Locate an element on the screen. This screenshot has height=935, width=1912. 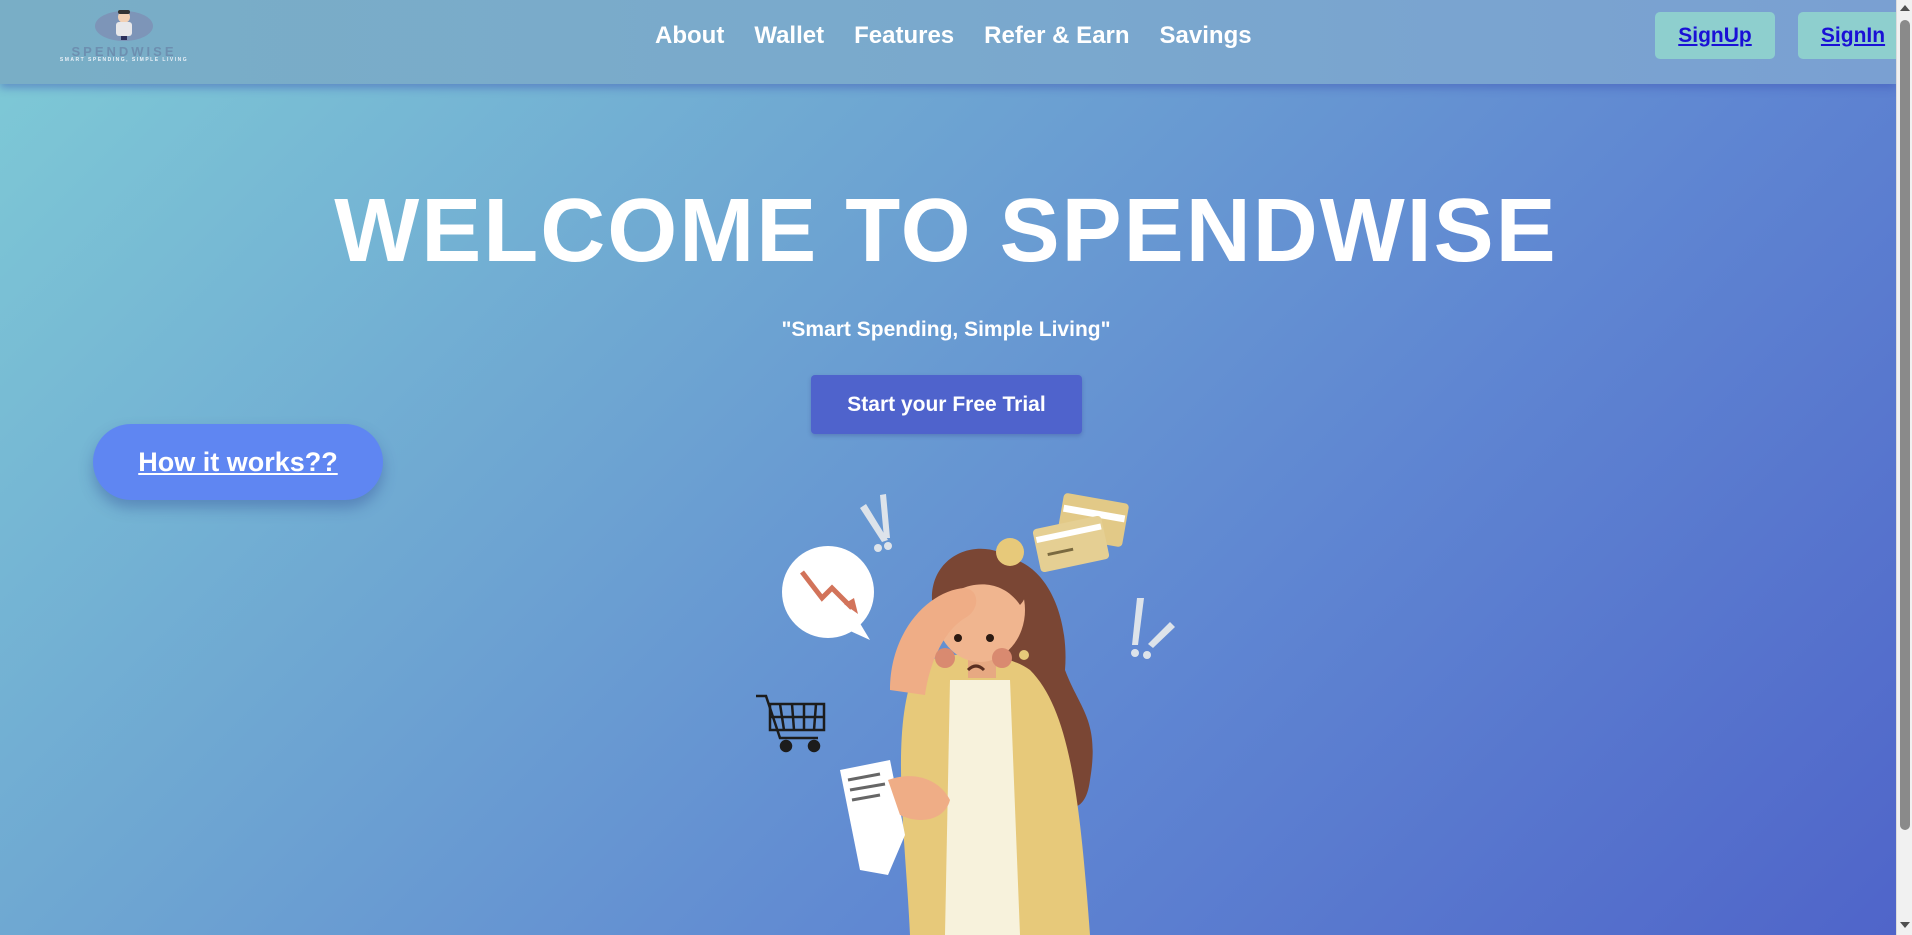
page-scrollbar is located at coordinates (1904, 467).